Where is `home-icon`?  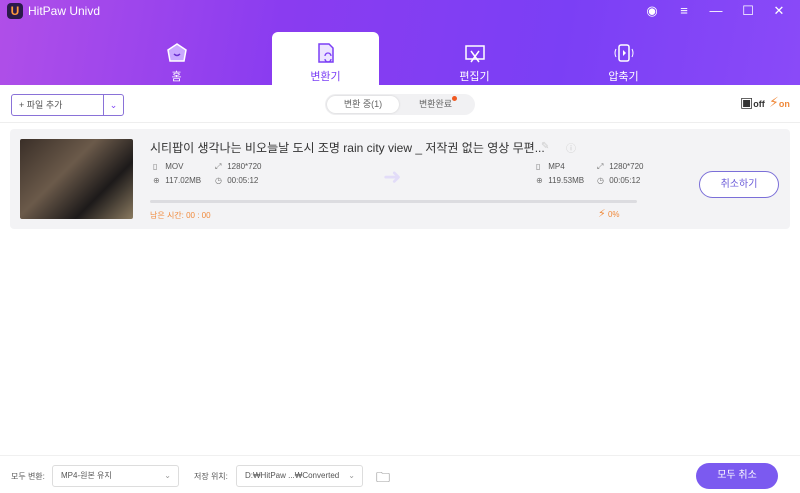 home-icon is located at coordinates (176, 52).